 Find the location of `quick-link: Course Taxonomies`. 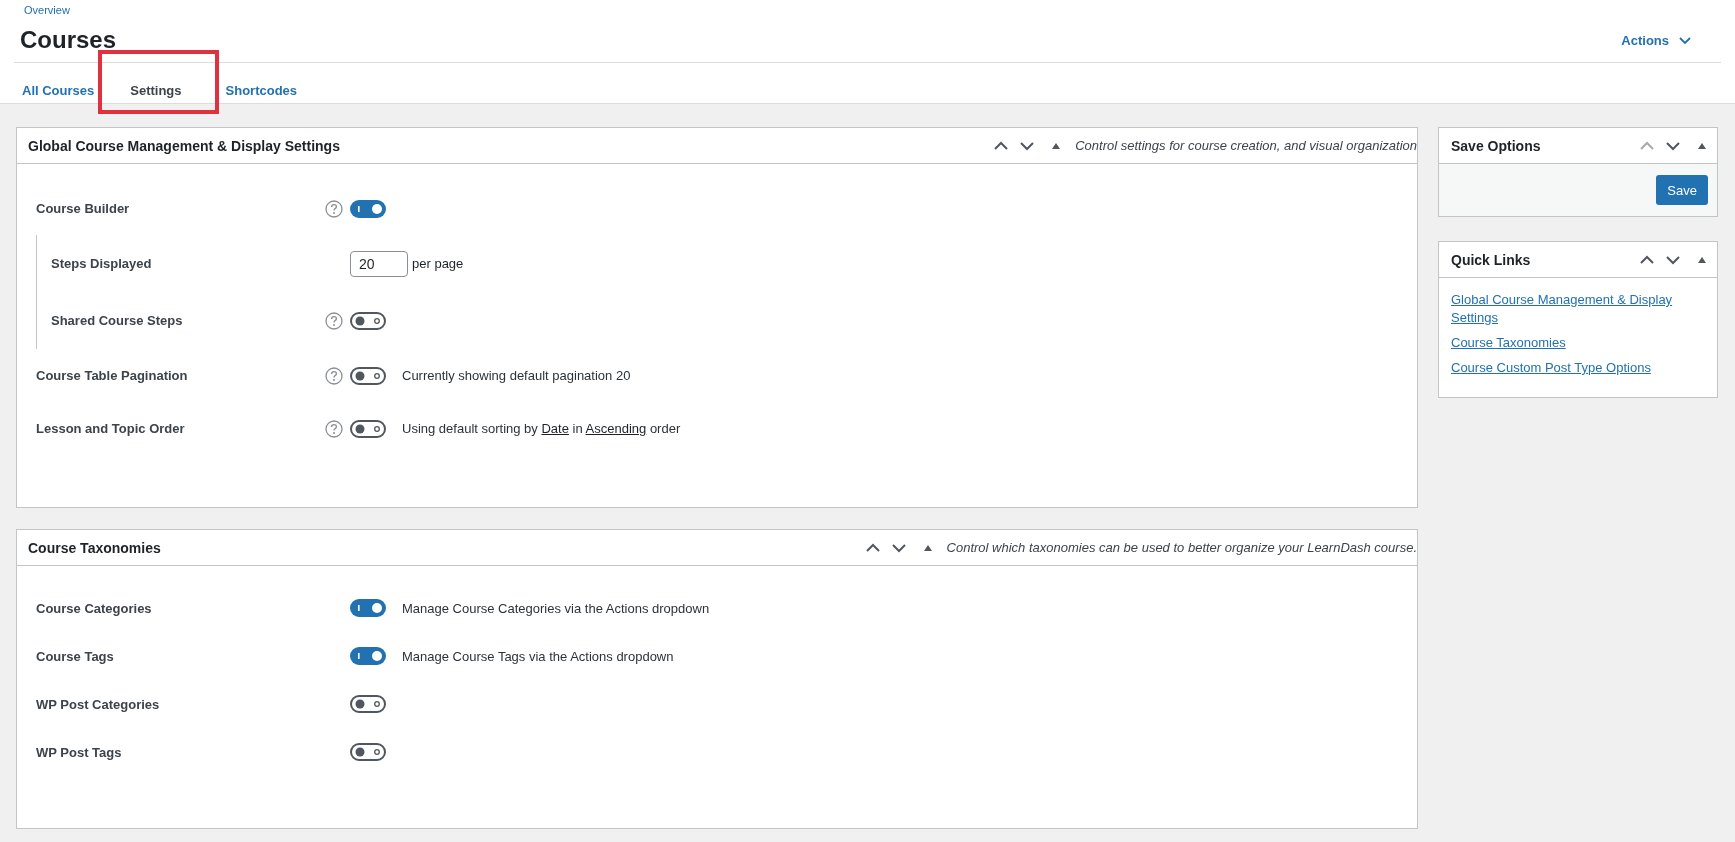

quick-link: Course Taxonomies is located at coordinates (1566, 343).